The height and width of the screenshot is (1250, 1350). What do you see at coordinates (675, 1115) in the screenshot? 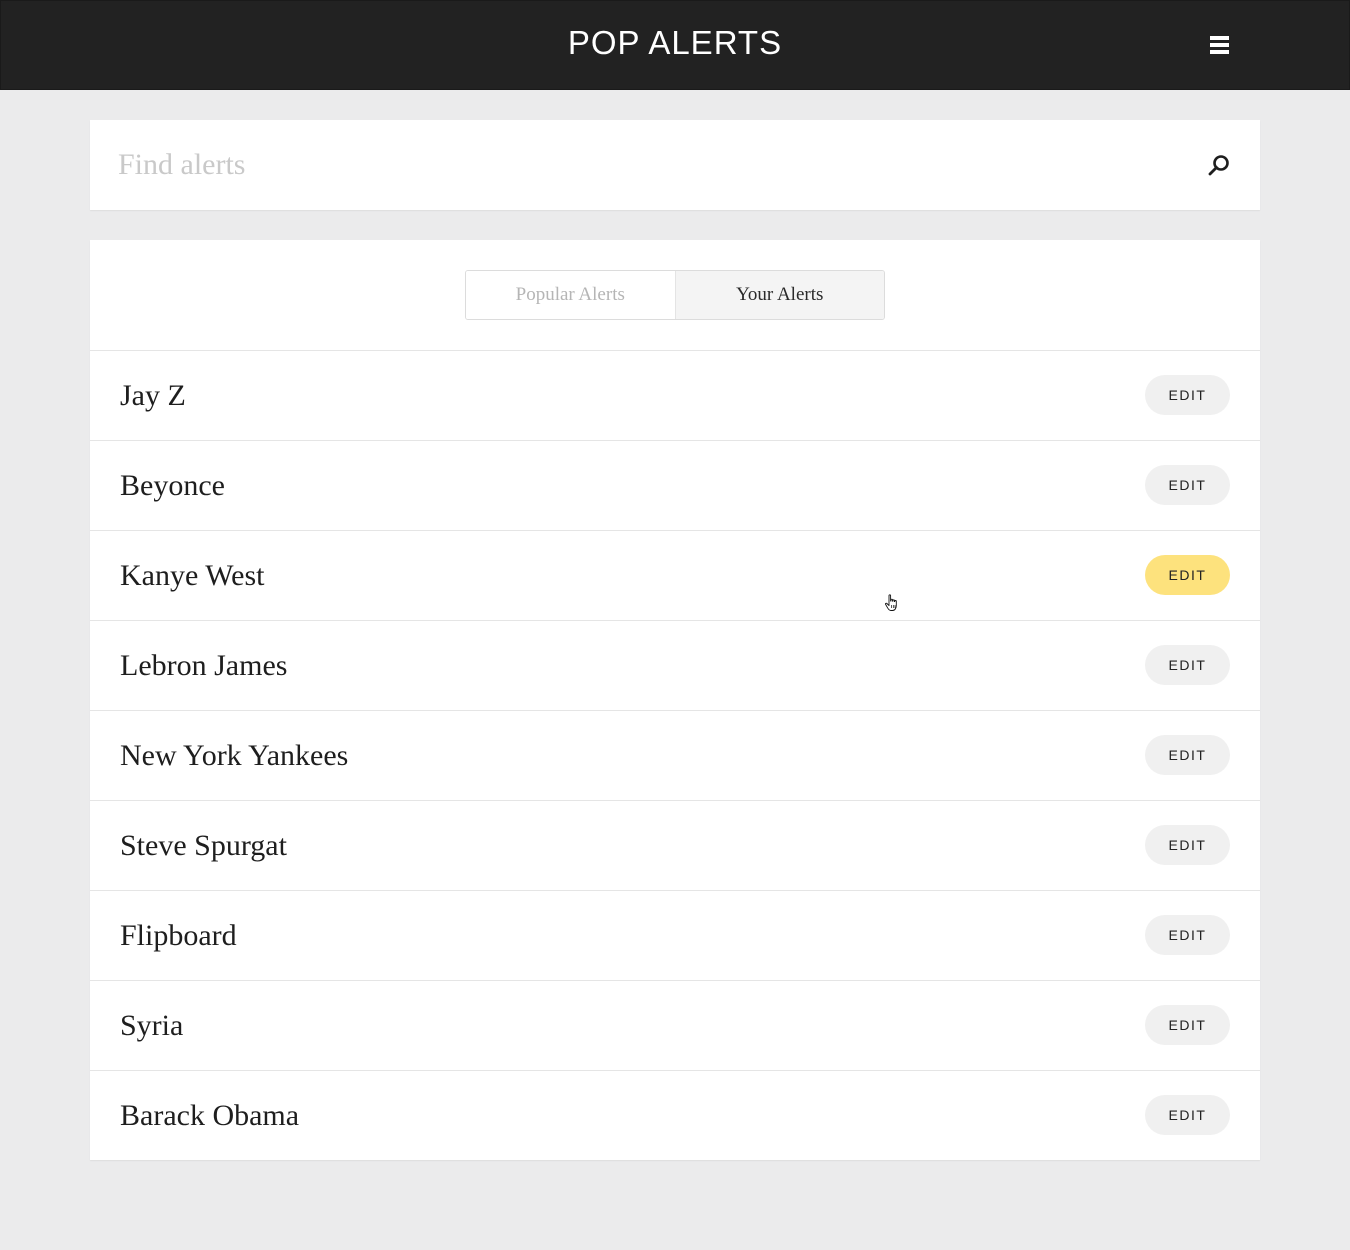
I see `alert-row: Barack Obama EDIT` at bounding box center [675, 1115].